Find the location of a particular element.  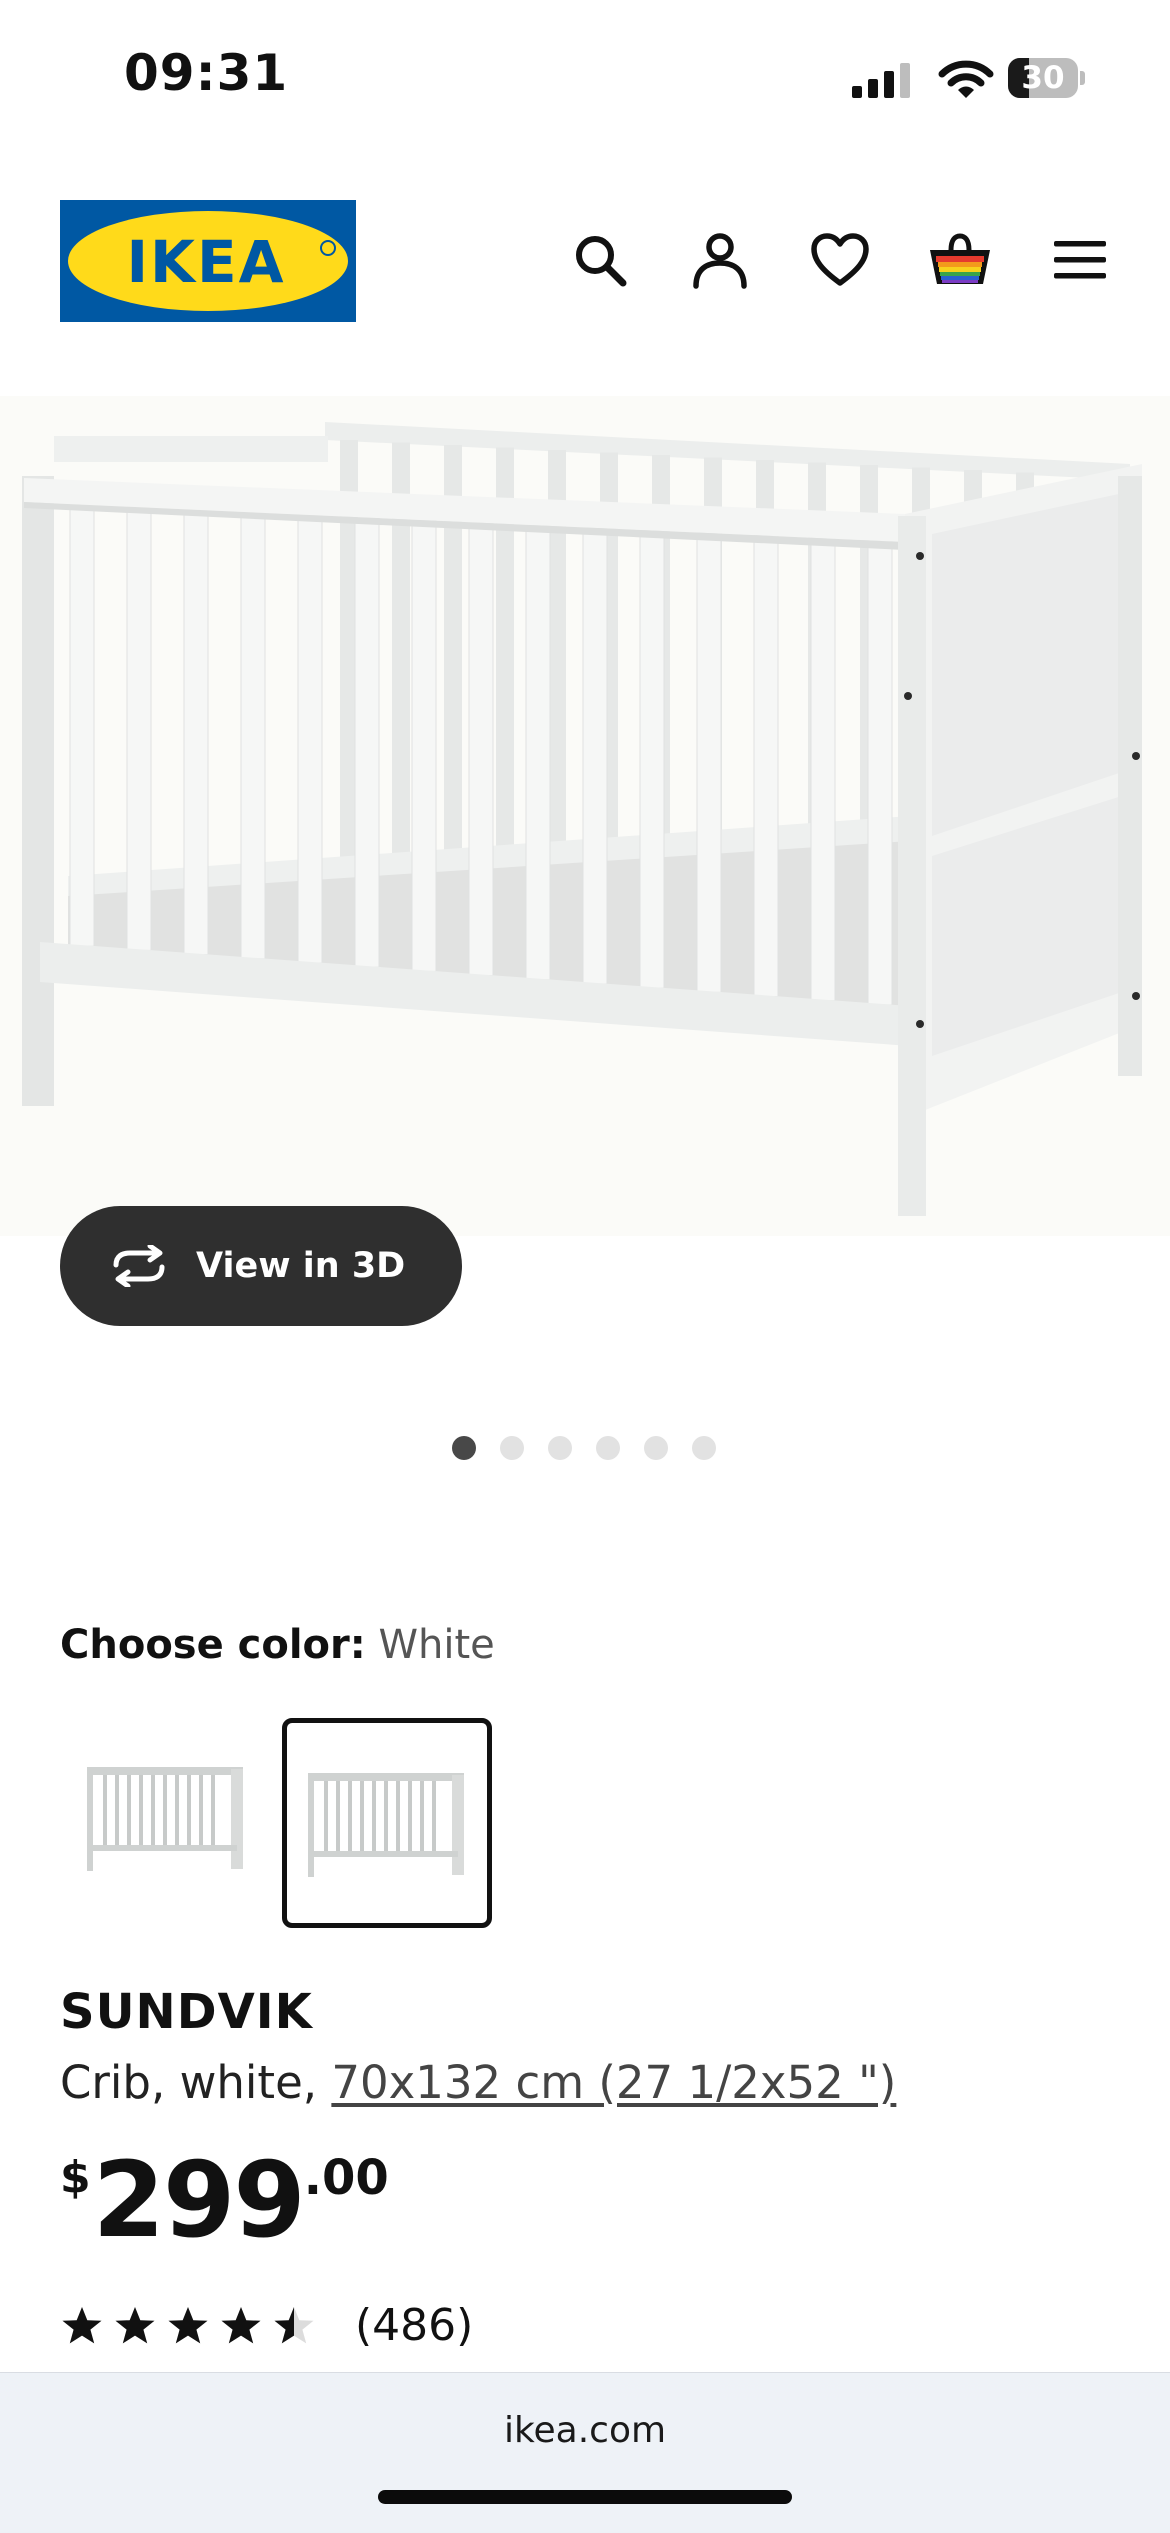

browser-url: ikea.com is located at coordinates (585, 2430).